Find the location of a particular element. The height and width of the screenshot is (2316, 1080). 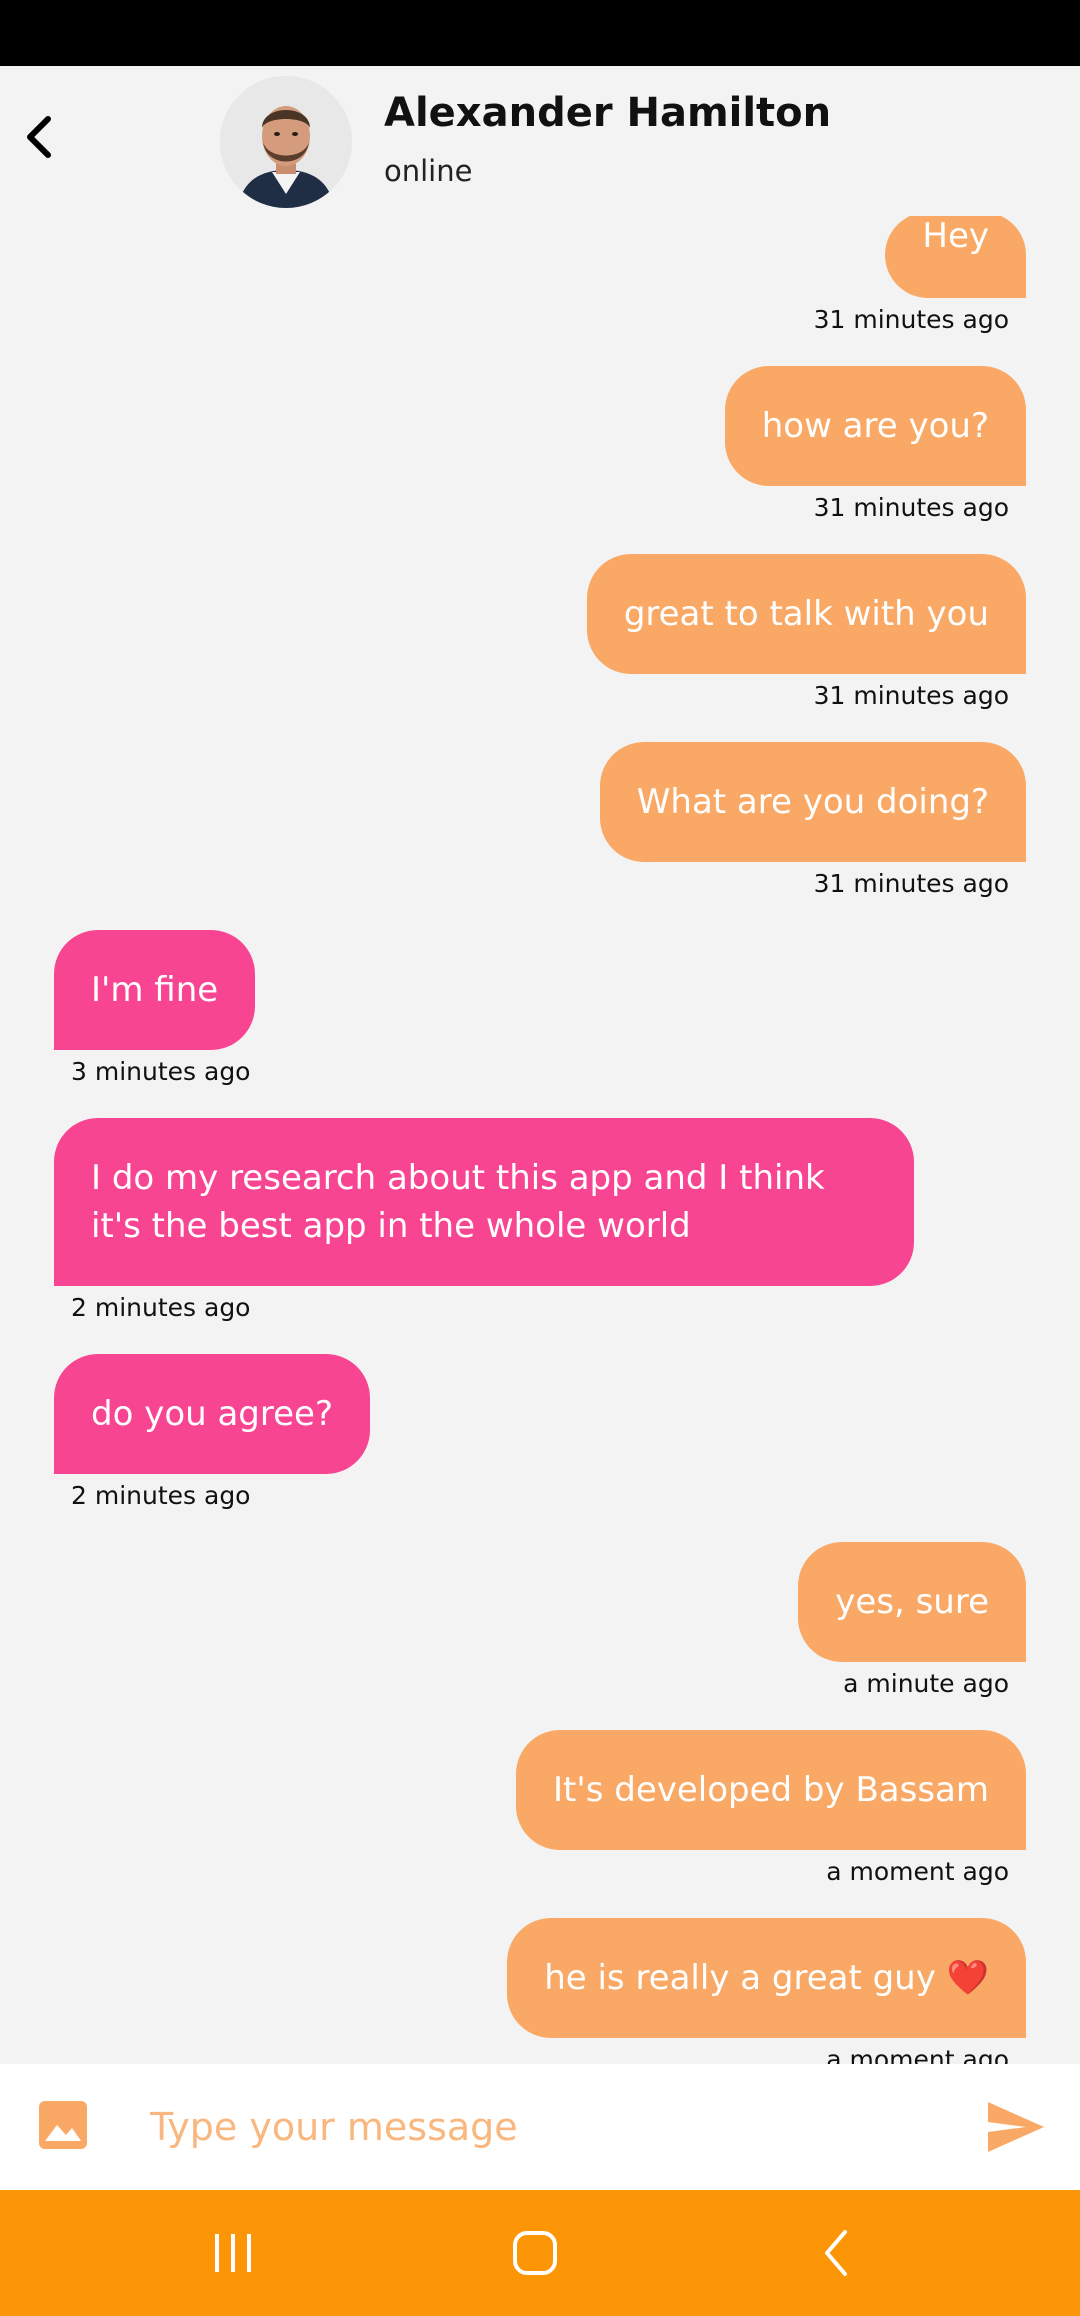

send-icon is located at coordinates (1016, 2127).